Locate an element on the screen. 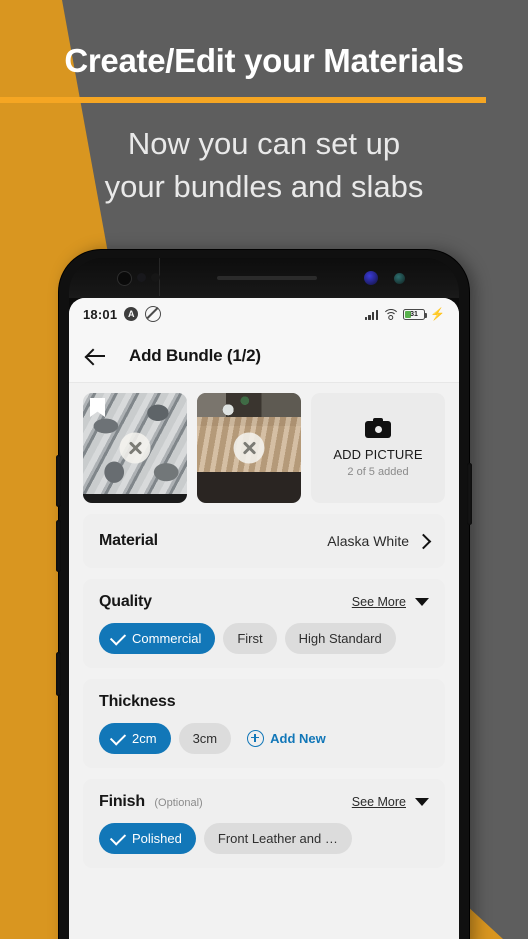 Image resolution: width=528 pixels, height=939 pixels. thickness-chip-label: 2cm is located at coordinates (144, 738).